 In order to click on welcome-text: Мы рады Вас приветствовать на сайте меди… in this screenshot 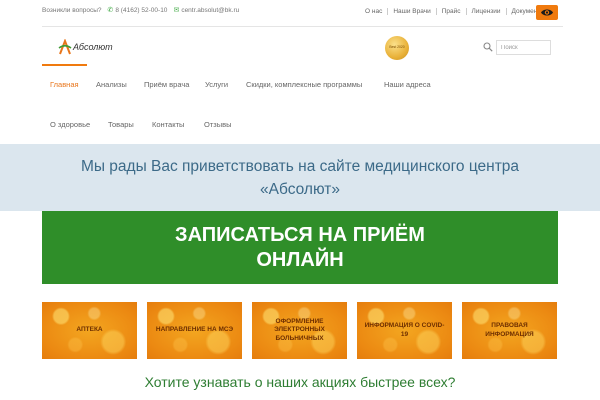, I will do `click(300, 177)`.